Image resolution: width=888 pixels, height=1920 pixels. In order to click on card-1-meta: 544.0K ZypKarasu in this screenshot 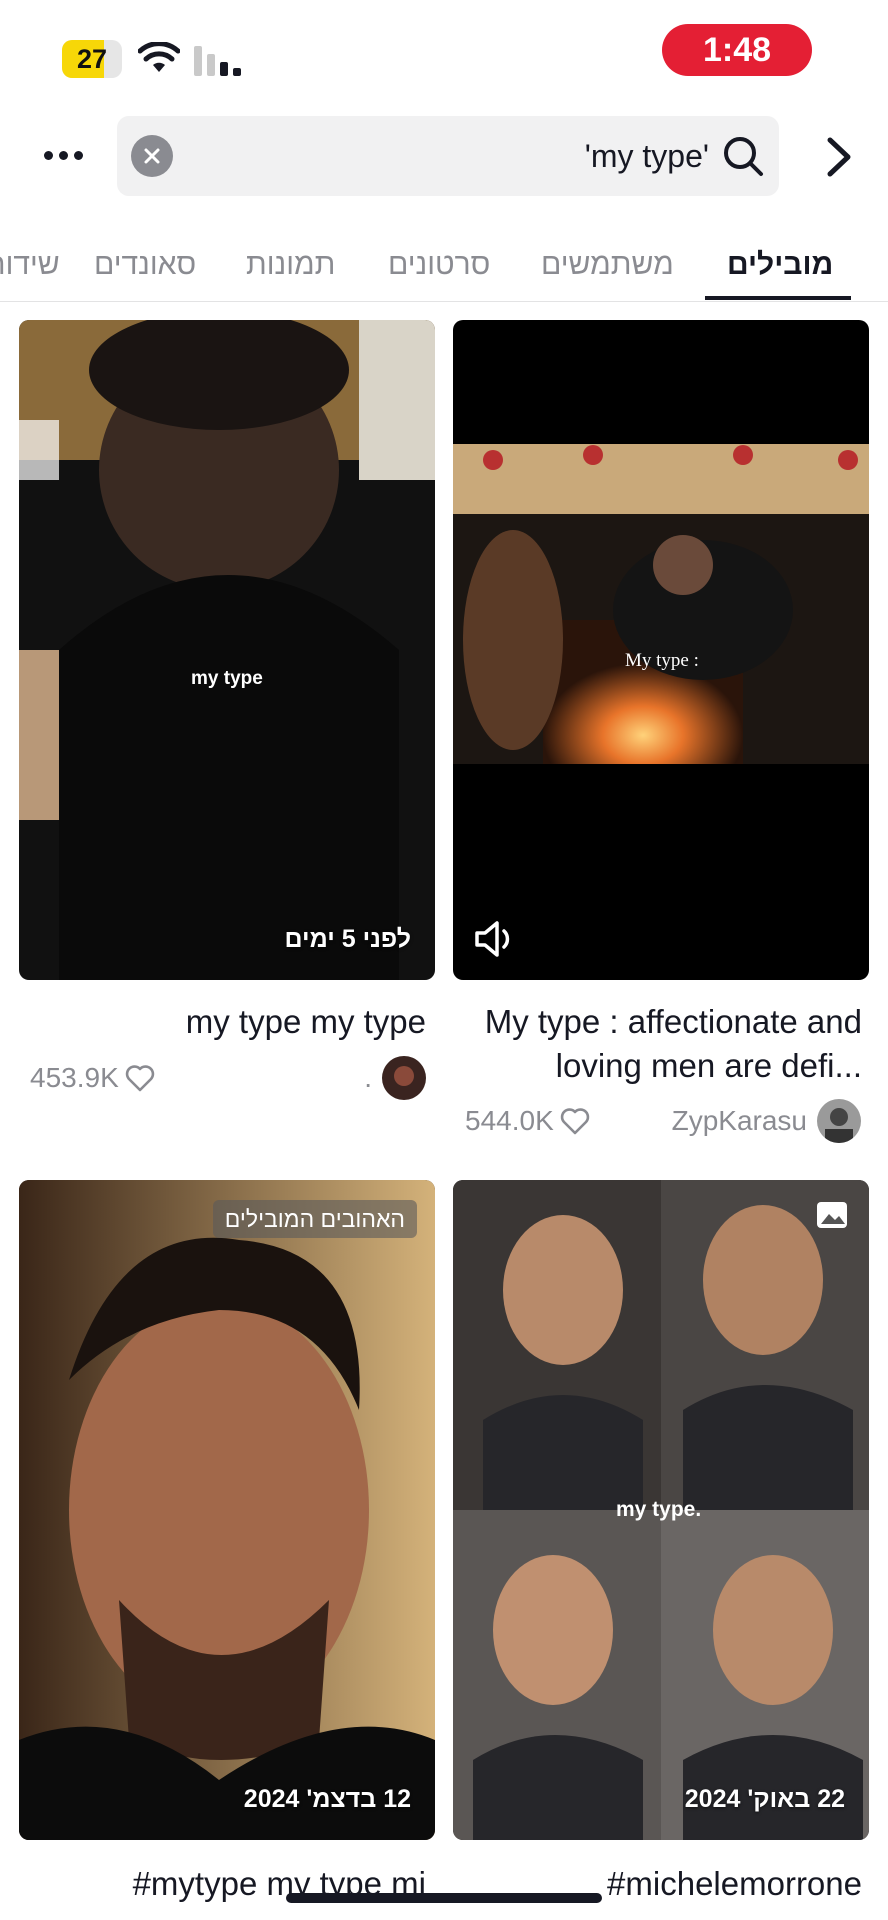, I will do `click(663, 1121)`.